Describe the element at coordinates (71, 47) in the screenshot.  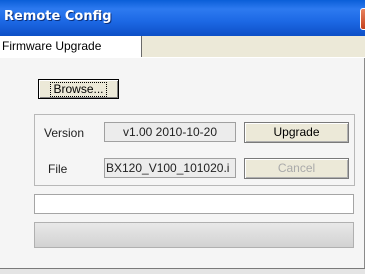
I see `tab-firmware-upgrade: Firmware Upgrade` at that location.